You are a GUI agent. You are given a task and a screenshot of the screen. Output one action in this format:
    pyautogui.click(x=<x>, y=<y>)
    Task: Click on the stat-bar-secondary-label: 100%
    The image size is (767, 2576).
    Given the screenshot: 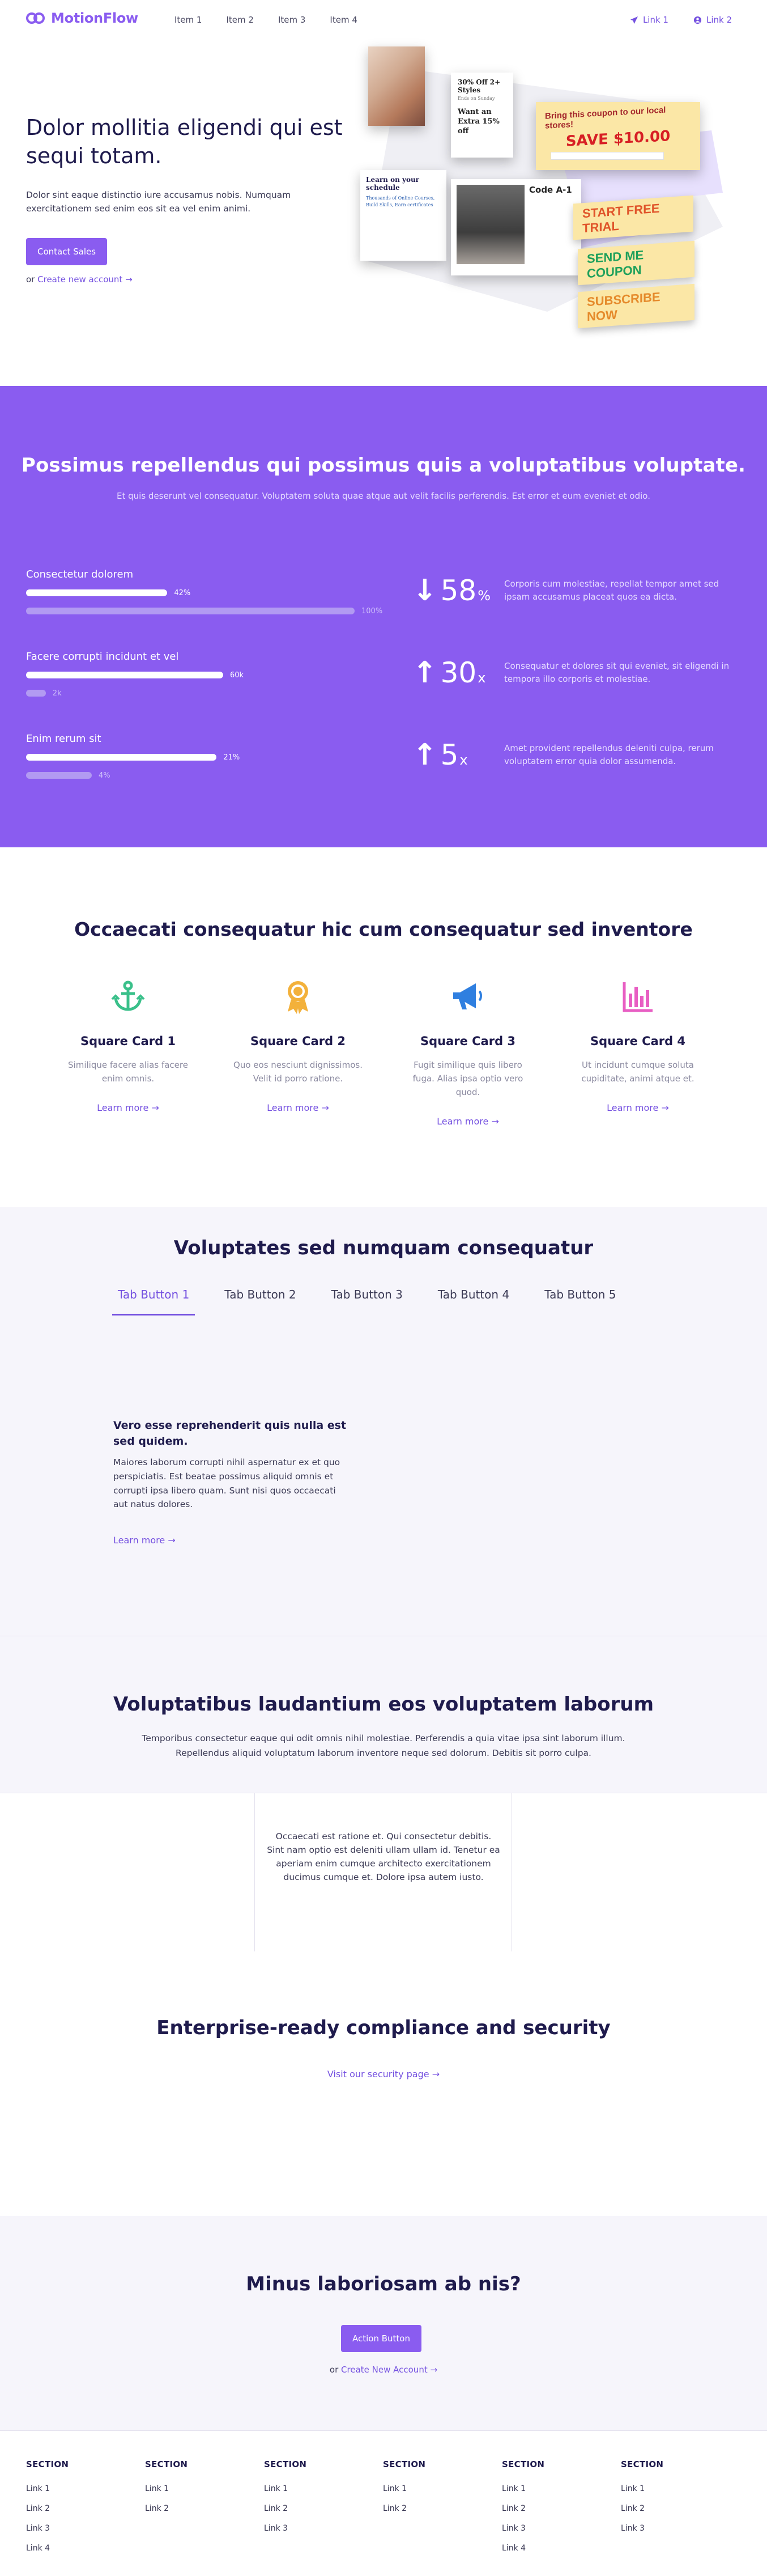 What is the action you would take?
    pyautogui.click(x=372, y=611)
    